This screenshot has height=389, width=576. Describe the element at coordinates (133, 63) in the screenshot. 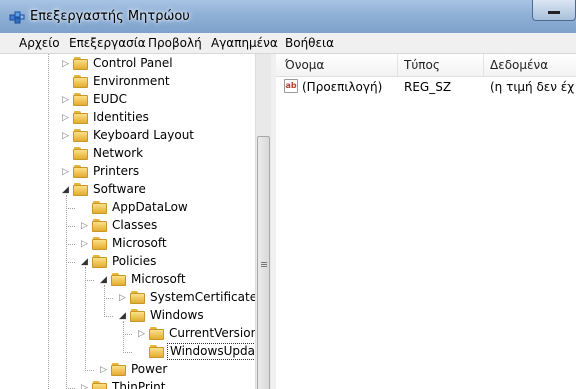

I see `tree-node-label: Control Panel` at that location.